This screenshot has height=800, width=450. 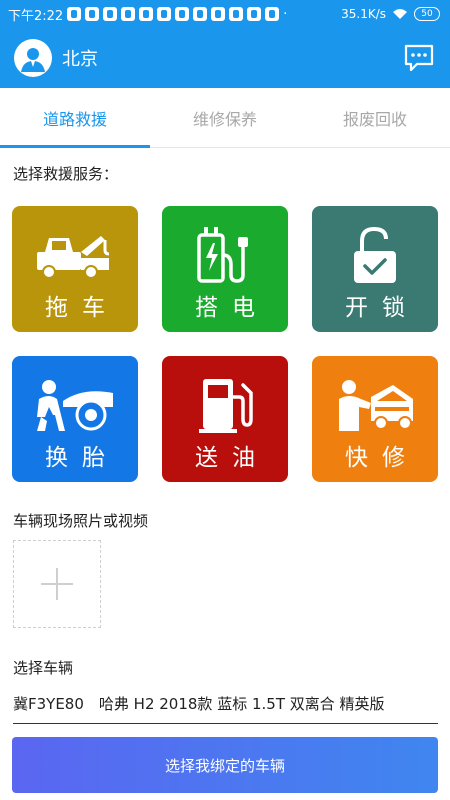 I want to click on vehicle-field: 冀F3YE80 哈弗 H2 2018款 蓝标 1.5T 双离合 精英版, so click(x=225, y=704).